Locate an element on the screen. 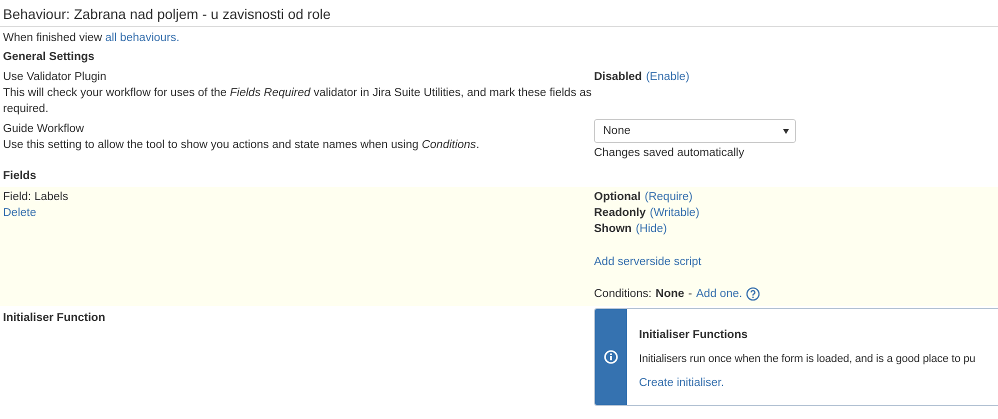  field-name: Field: Labels is located at coordinates (35, 197).